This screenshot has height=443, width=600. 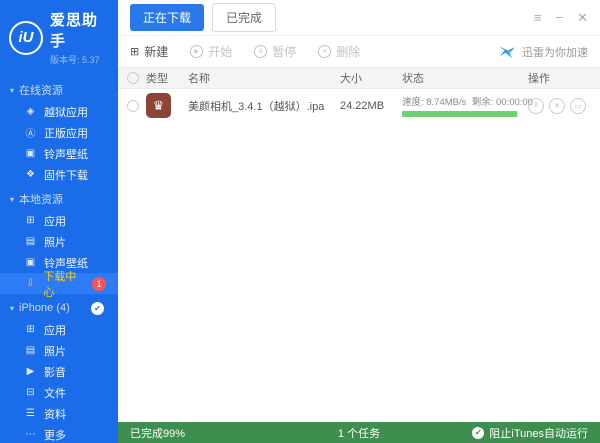 What do you see at coordinates (538, 433) in the screenshot?
I see `block-itunes-label: 阻止iTunes自动运行` at bounding box center [538, 433].